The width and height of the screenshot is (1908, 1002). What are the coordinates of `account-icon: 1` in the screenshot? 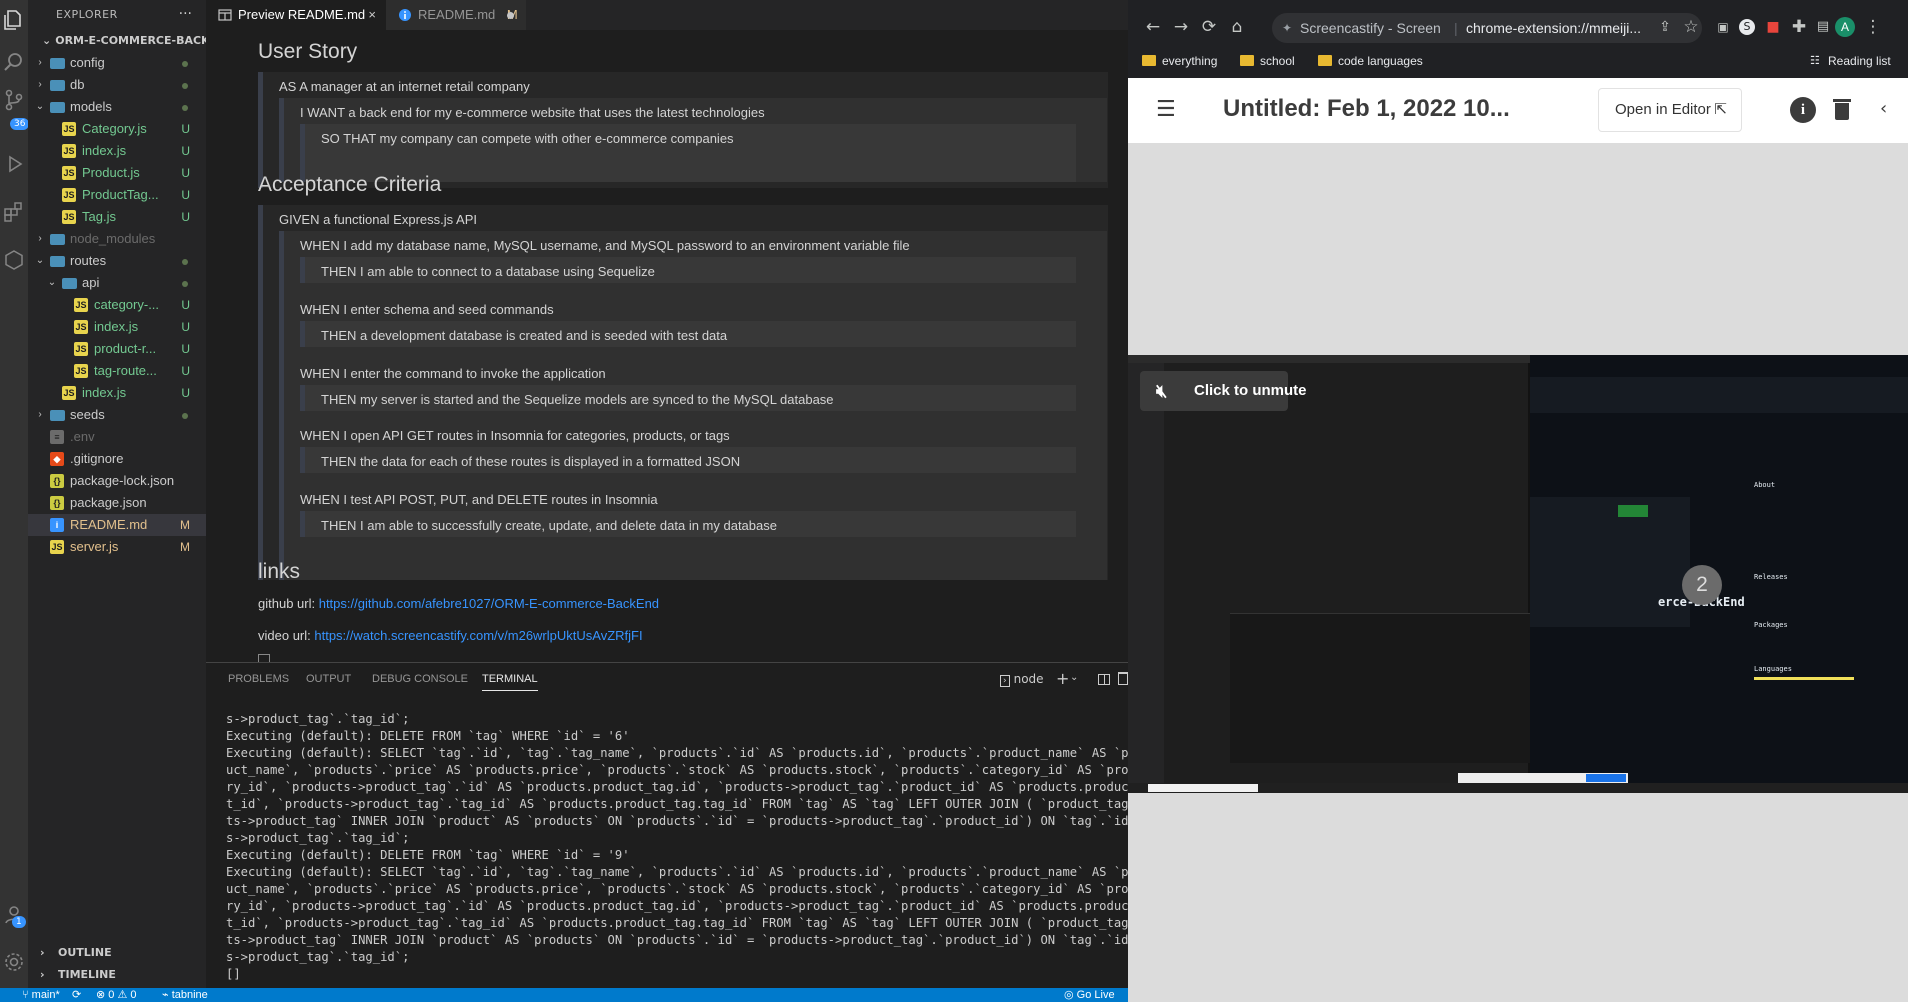 It's located at (14, 915).